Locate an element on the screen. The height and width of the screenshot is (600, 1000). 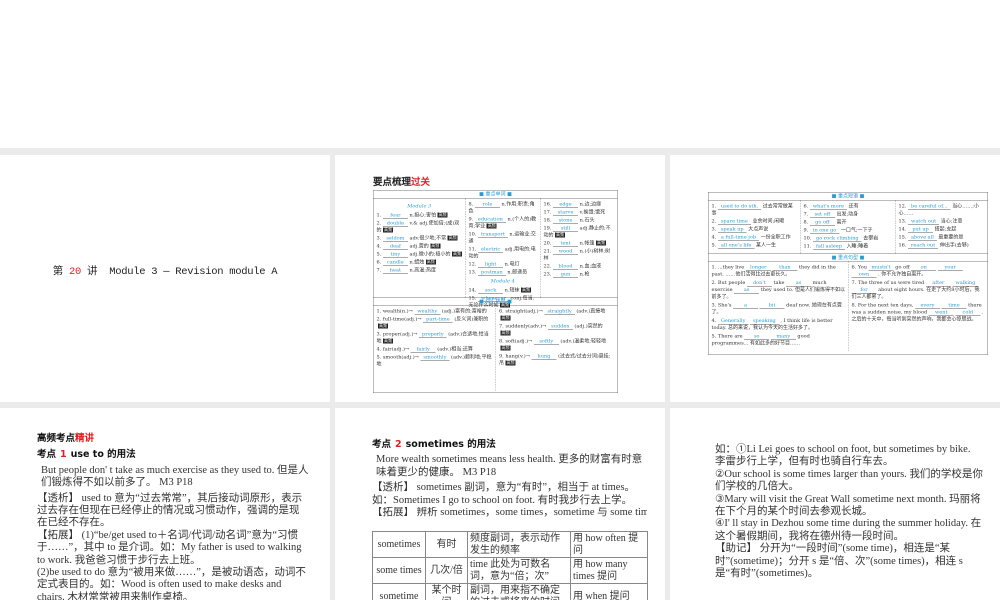
list-item: 4. fair(adj.)→ fairly (adv.)相当;还算 is located at coordinates (435, 349).